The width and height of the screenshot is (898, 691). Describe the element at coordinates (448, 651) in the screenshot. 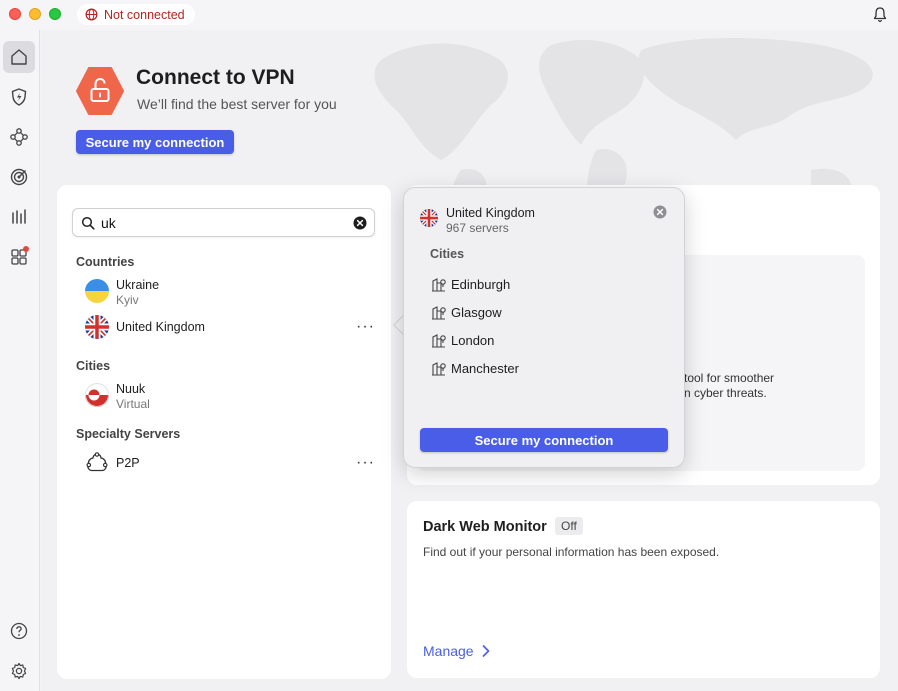

I see `manage-label: Manage` at that location.